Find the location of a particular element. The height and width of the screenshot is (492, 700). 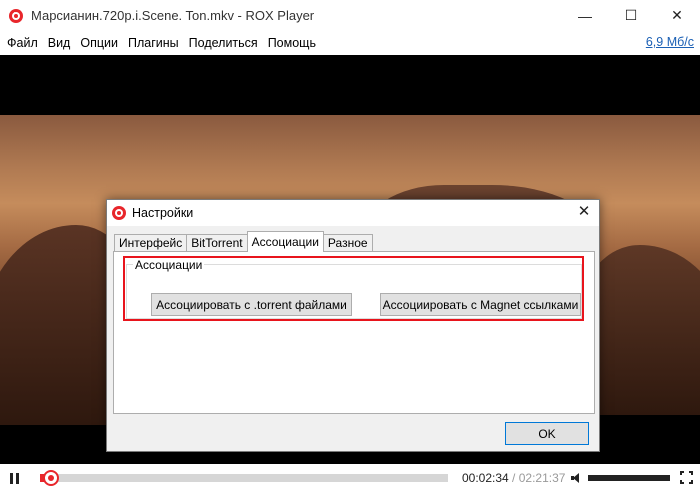

menu-share: Поделиться is located at coordinates (223, 43).